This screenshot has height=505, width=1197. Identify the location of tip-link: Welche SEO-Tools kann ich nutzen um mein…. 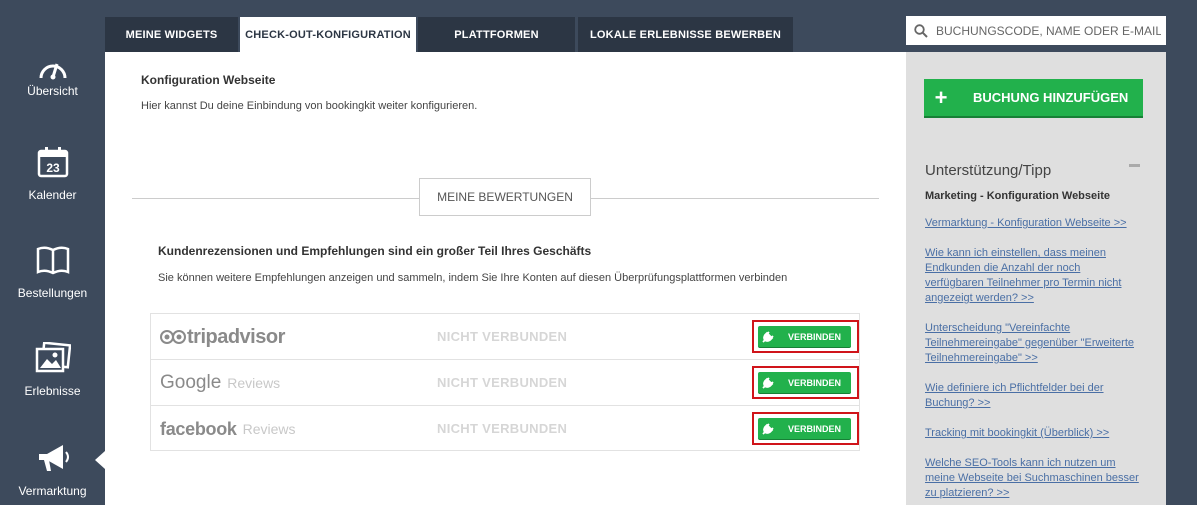
(1032, 478).